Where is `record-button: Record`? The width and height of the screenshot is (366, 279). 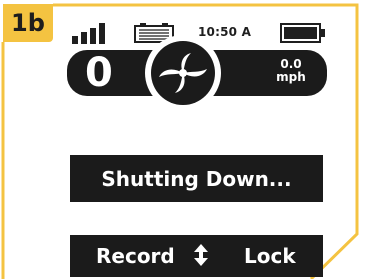 record-button: Record is located at coordinates (135, 256).